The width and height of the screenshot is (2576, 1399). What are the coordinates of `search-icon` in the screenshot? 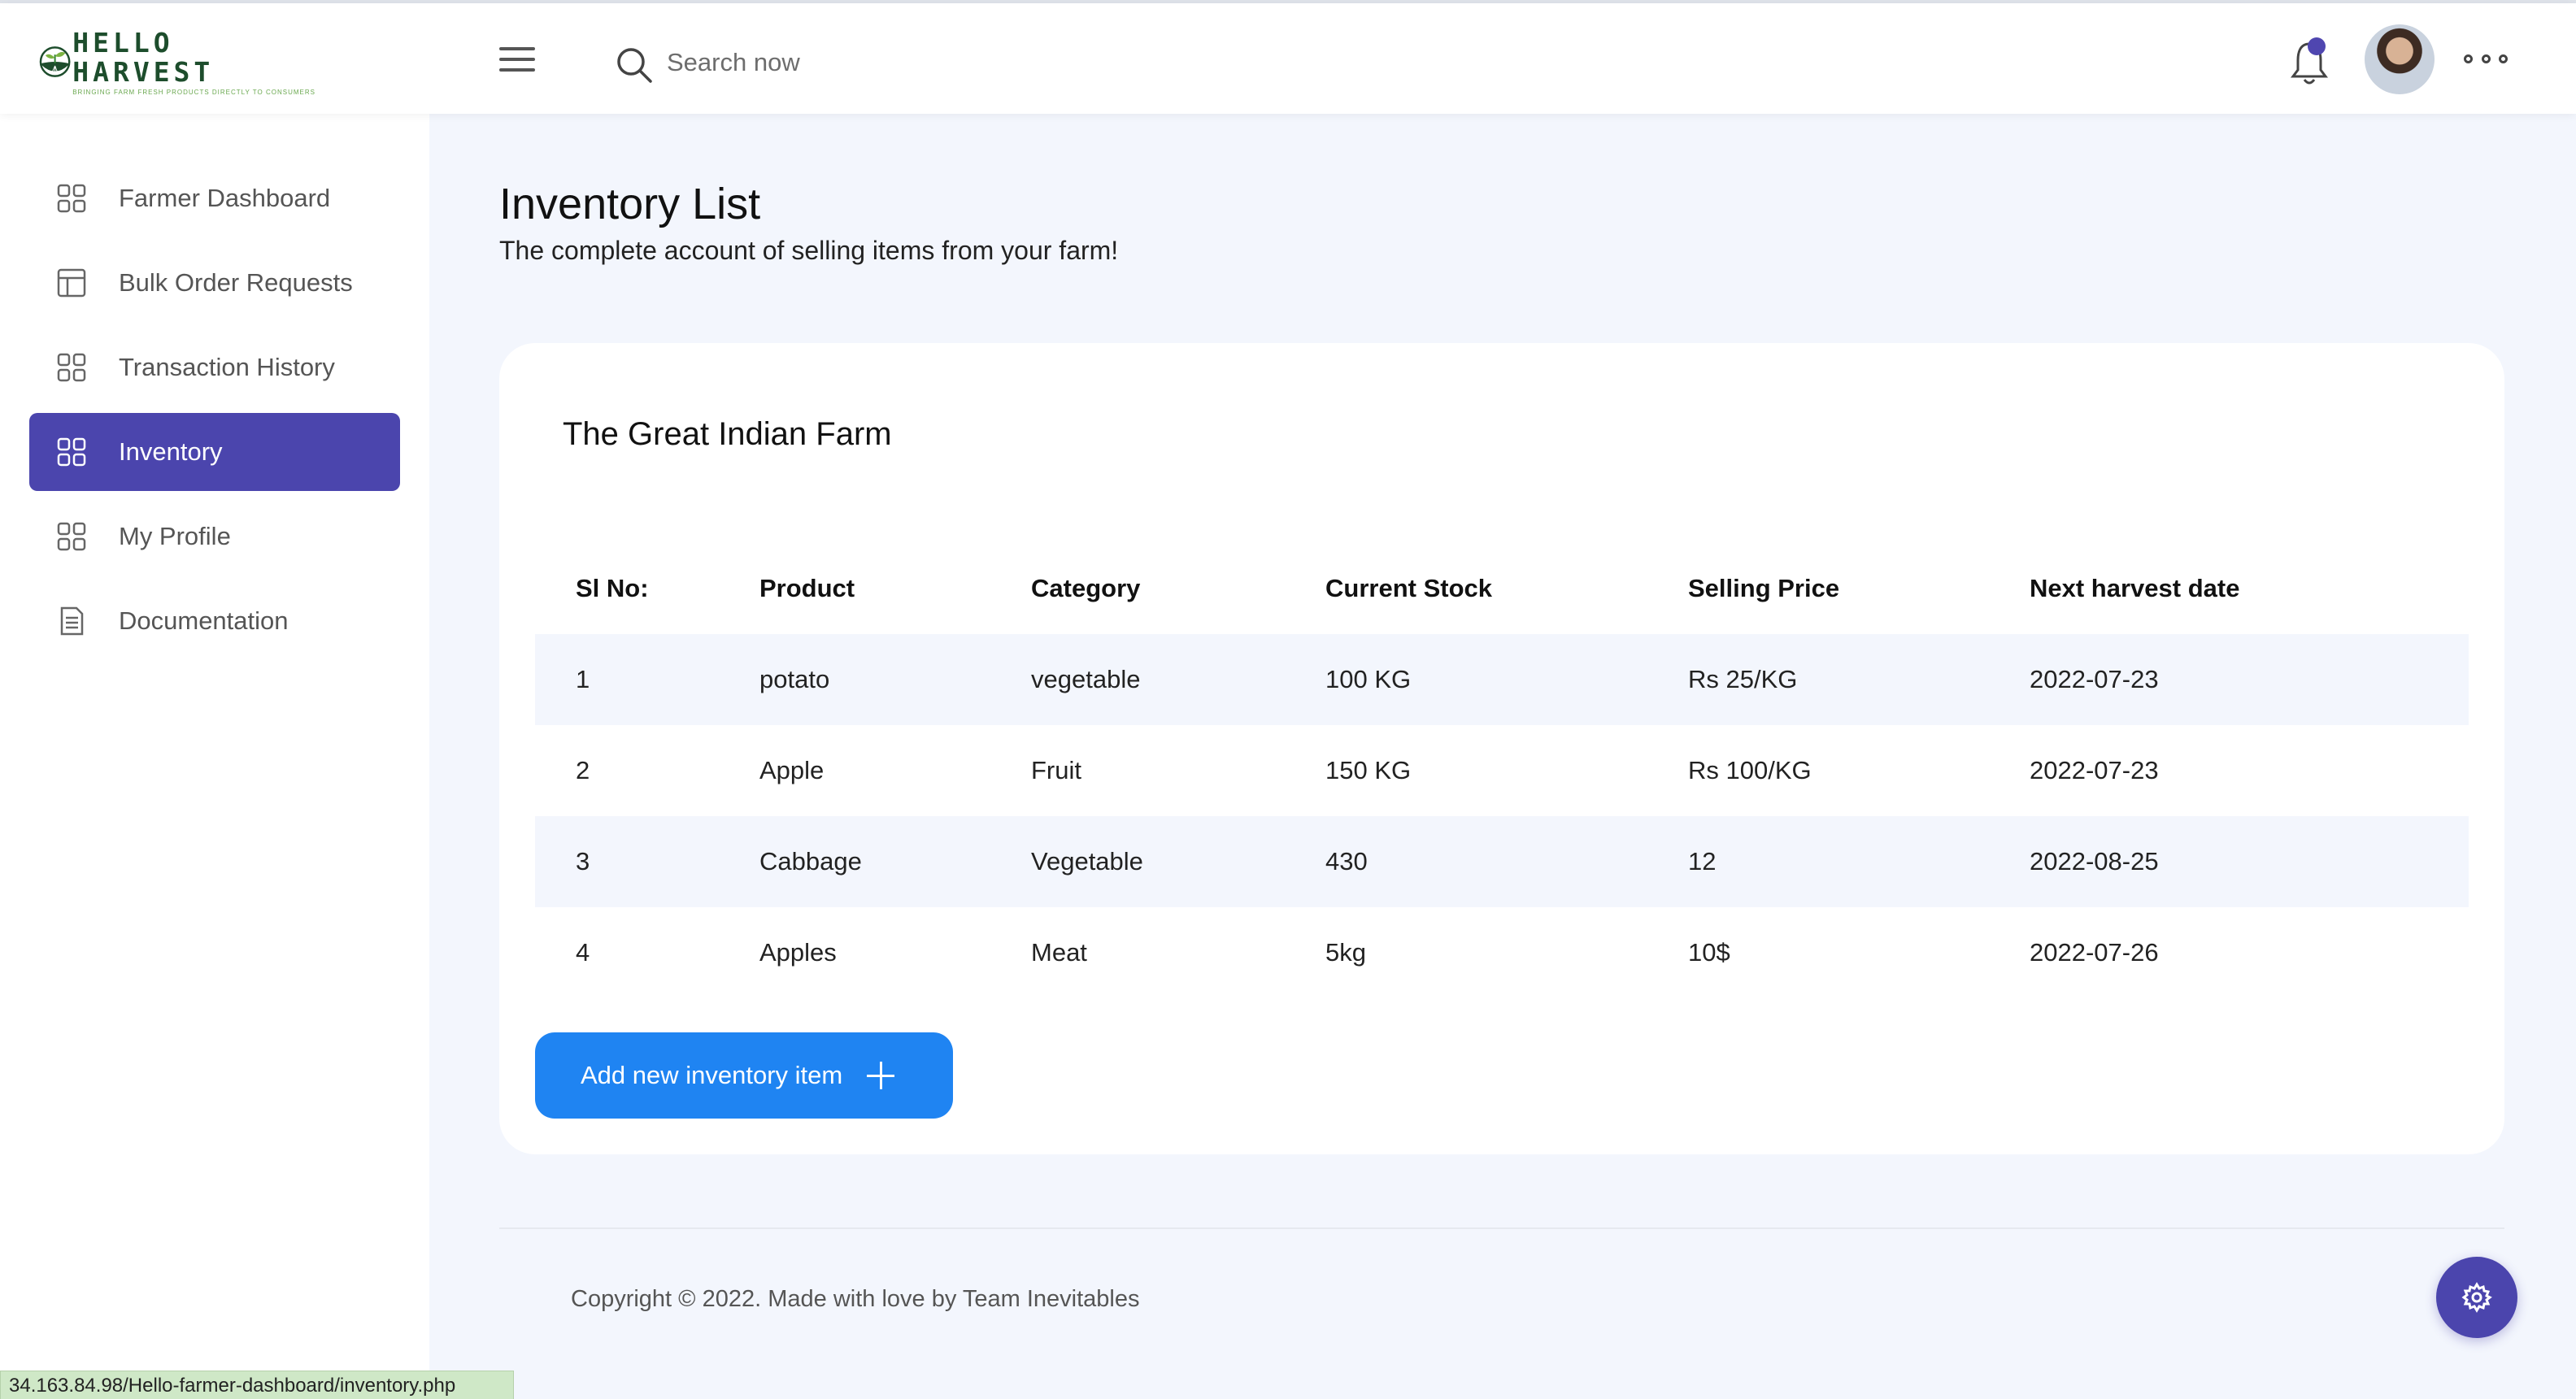 It's located at (635, 65).